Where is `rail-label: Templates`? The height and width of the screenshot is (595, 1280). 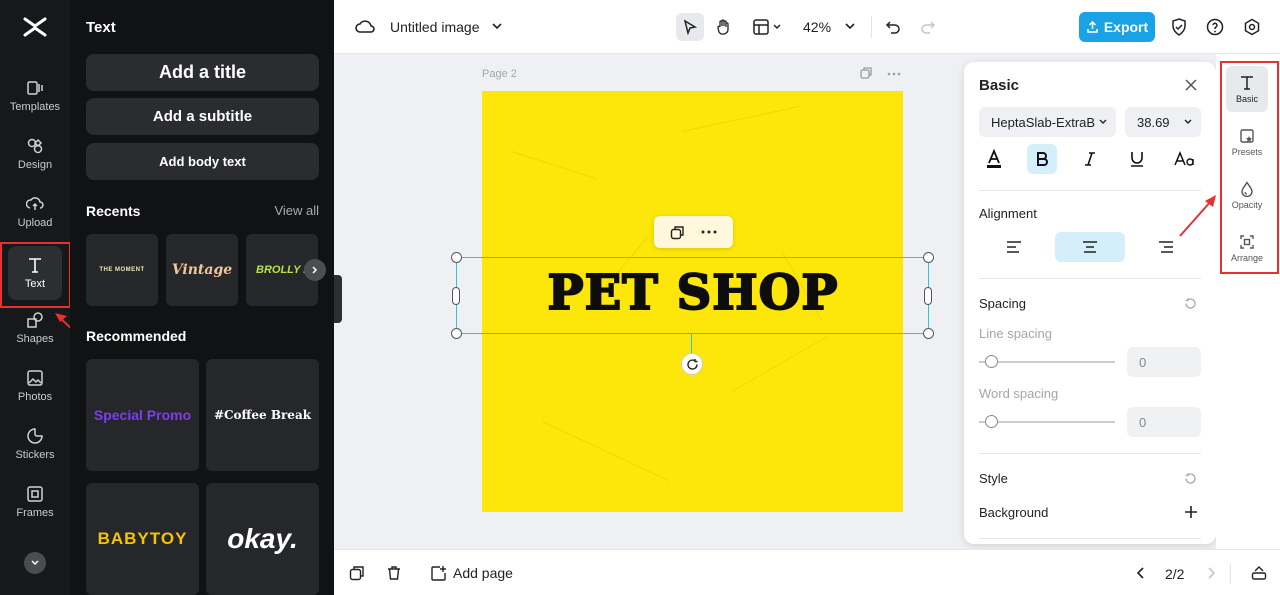 rail-label: Templates is located at coordinates (35, 107).